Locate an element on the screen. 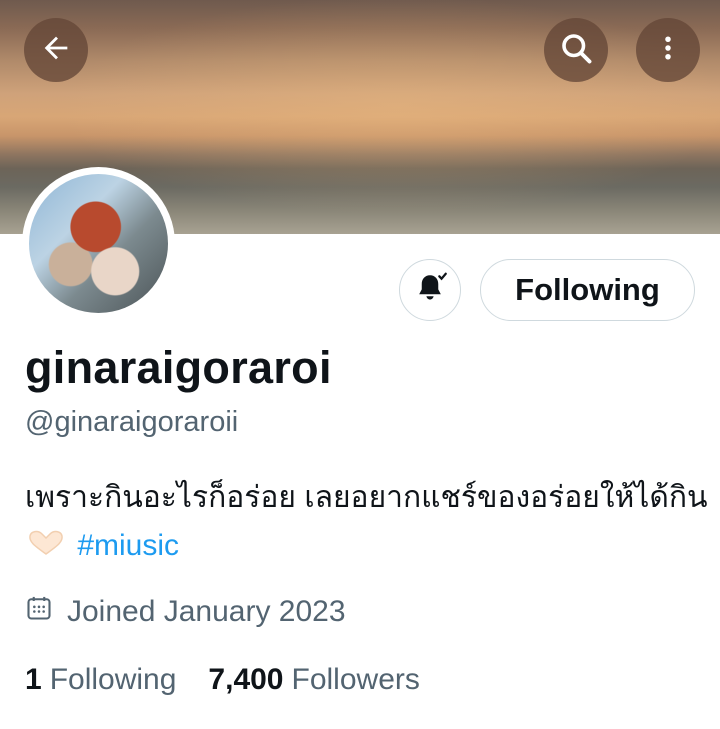 Image resolution: width=720 pixels, height=729 pixels. search-button is located at coordinates (576, 50).